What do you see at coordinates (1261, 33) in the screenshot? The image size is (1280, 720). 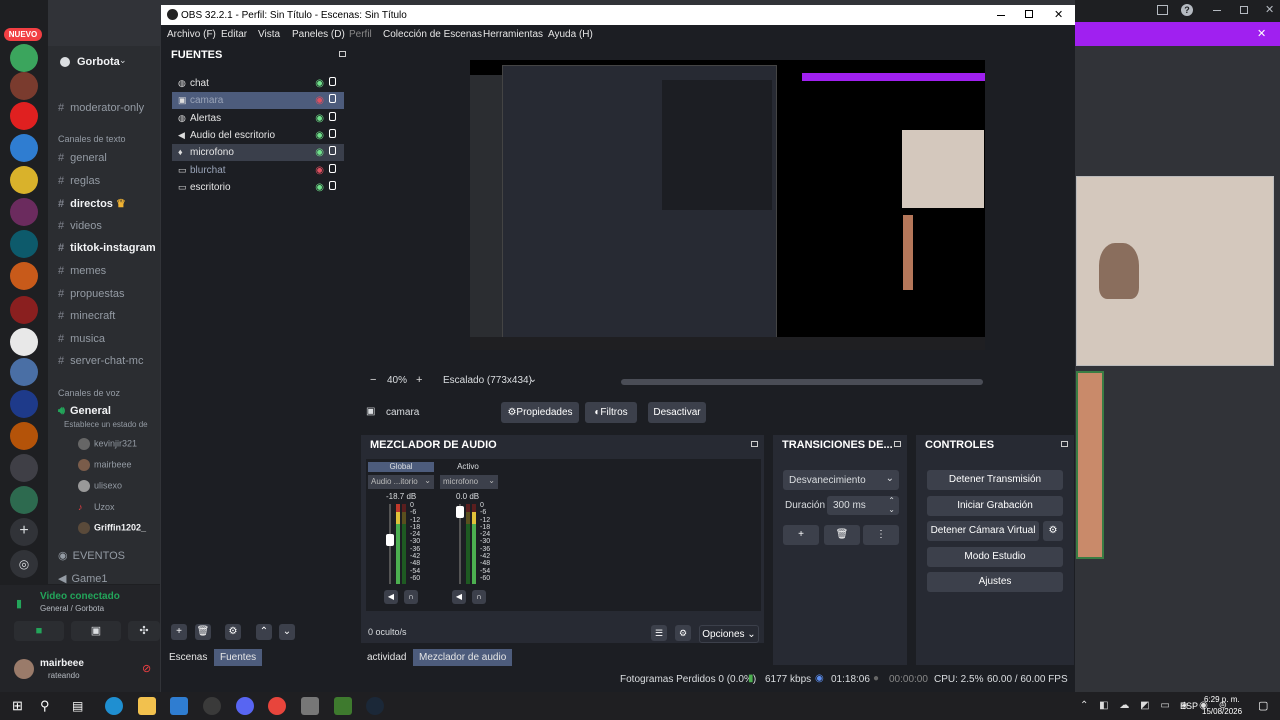 I see `banner-close-icon: ✕` at bounding box center [1261, 33].